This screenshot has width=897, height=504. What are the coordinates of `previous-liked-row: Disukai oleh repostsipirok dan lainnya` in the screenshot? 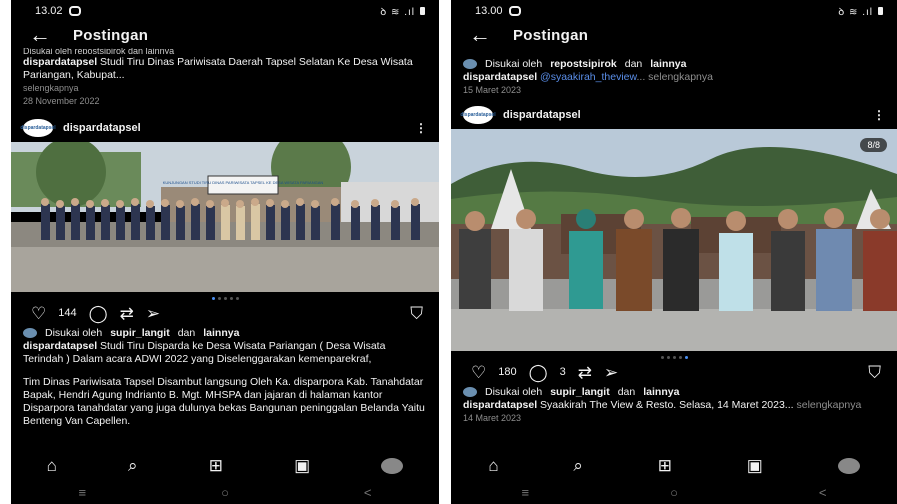 It's located at (674, 63).